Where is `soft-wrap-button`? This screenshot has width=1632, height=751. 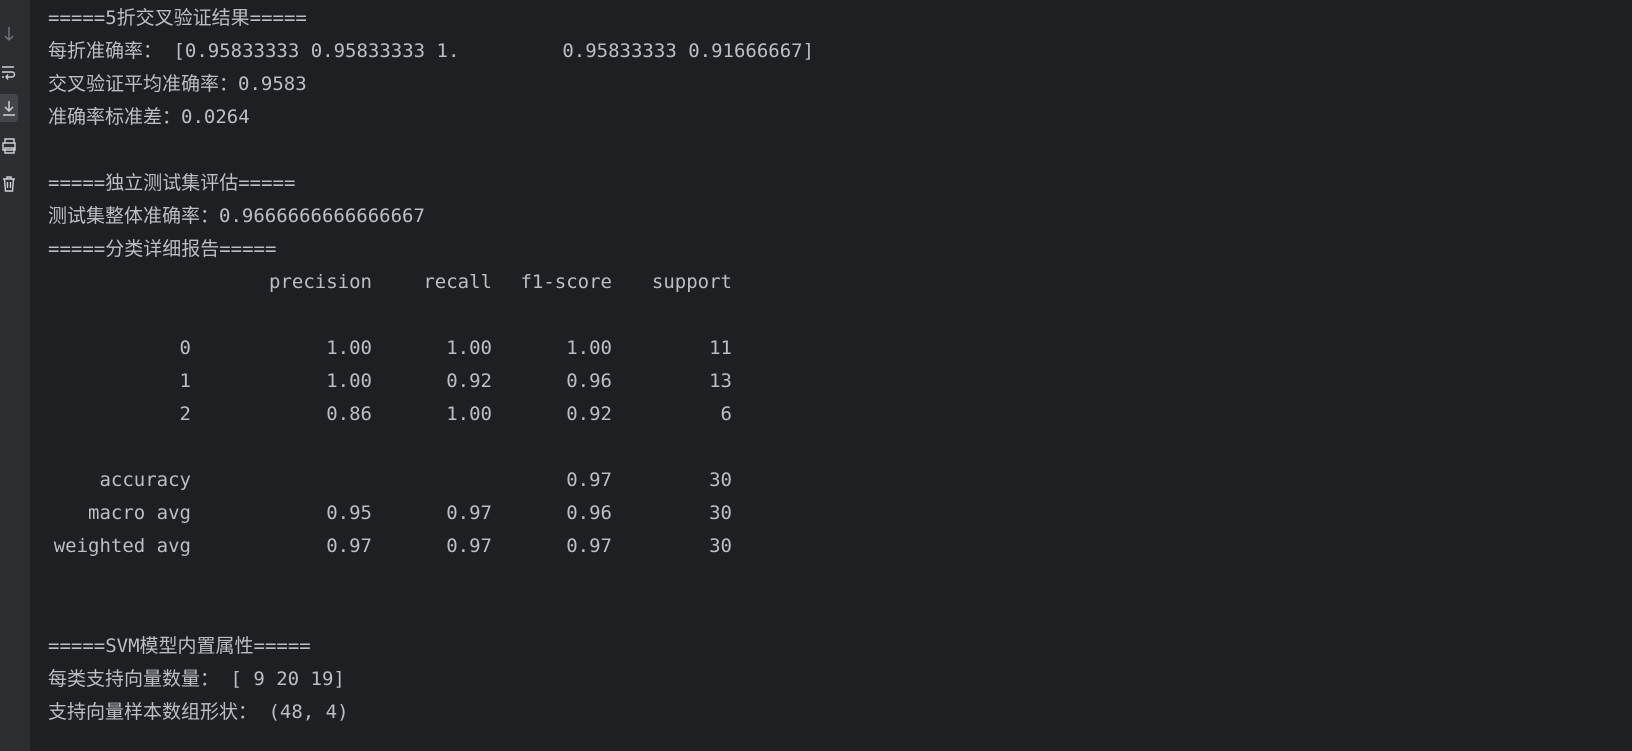 soft-wrap-button is located at coordinates (9, 72).